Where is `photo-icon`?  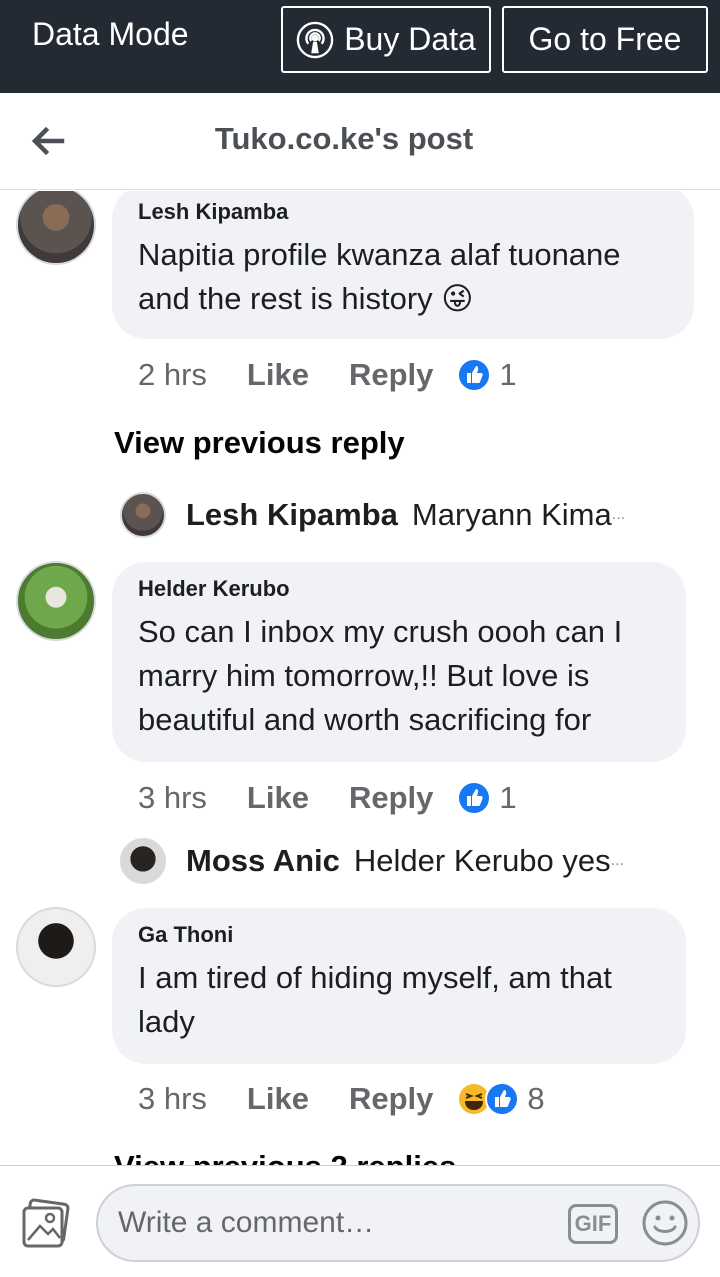 photo-icon is located at coordinates (46, 1224).